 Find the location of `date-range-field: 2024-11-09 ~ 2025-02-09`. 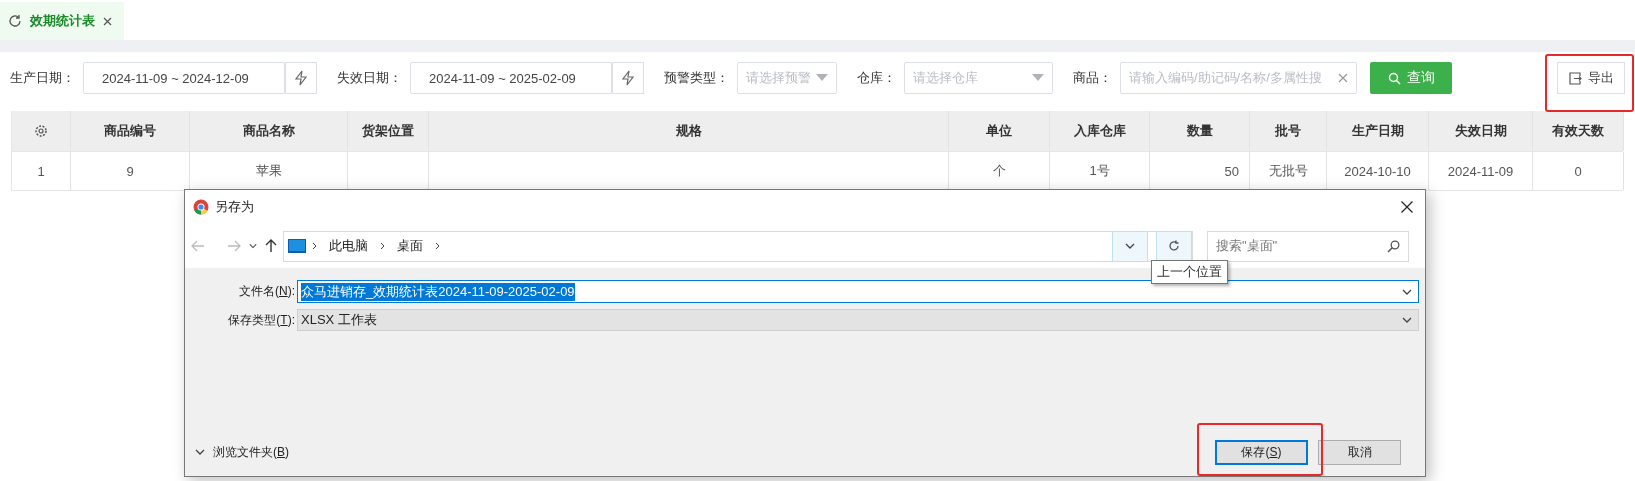

date-range-field: 2024-11-09 ~ 2025-02-09 is located at coordinates (511, 78).